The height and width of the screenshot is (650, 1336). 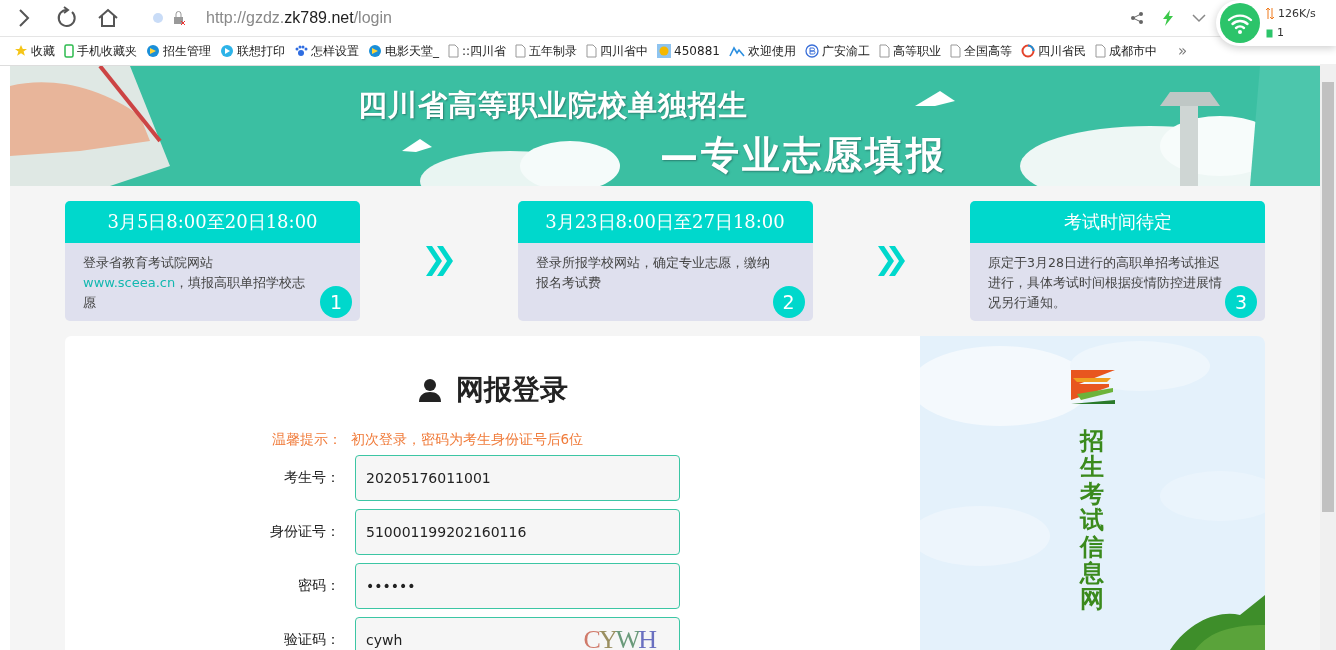 What do you see at coordinates (688, 51) in the screenshot?
I see `bookmark-link: 450881` at bounding box center [688, 51].